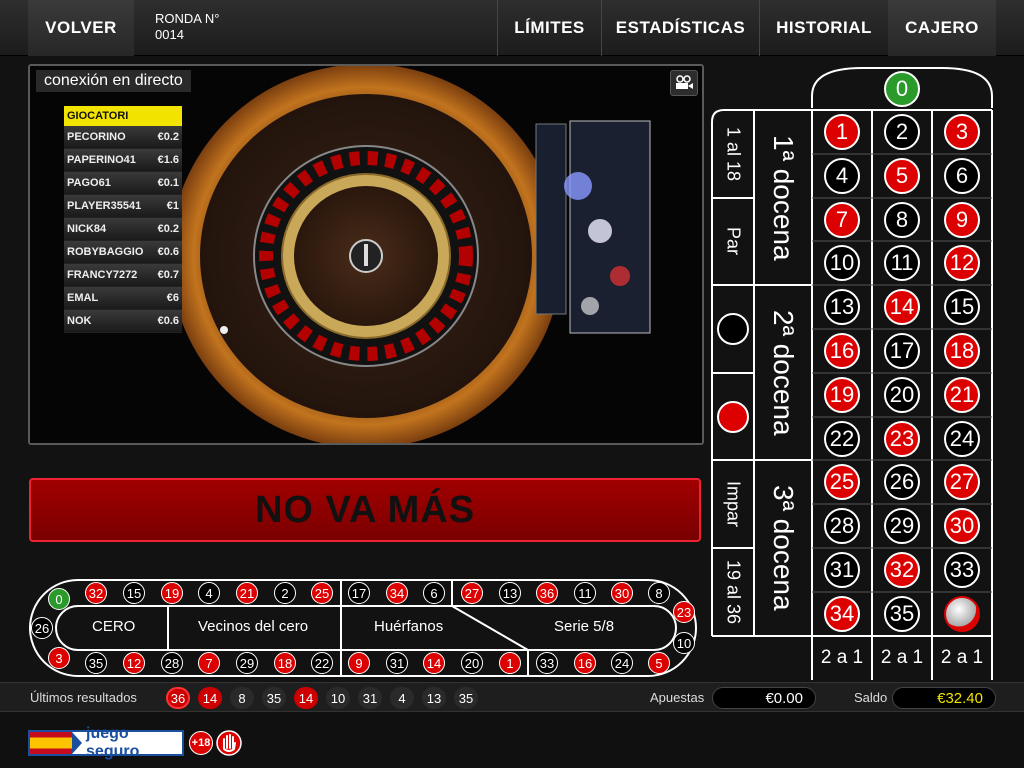 This screenshot has width=1024, height=768. I want to click on camera-icon, so click(684, 83).